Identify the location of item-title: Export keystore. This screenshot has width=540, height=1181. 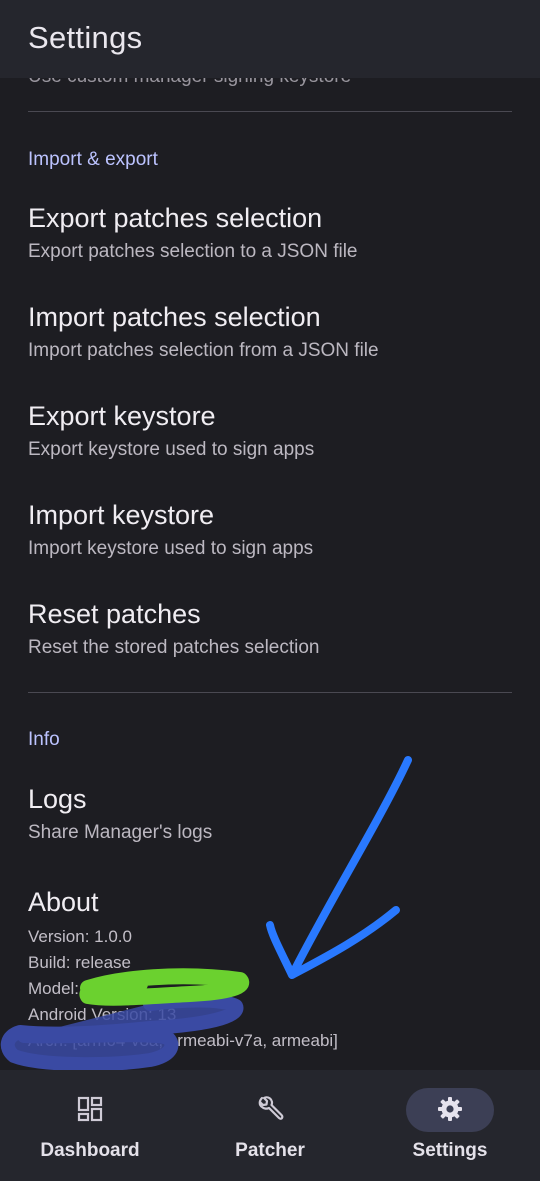
(122, 416).